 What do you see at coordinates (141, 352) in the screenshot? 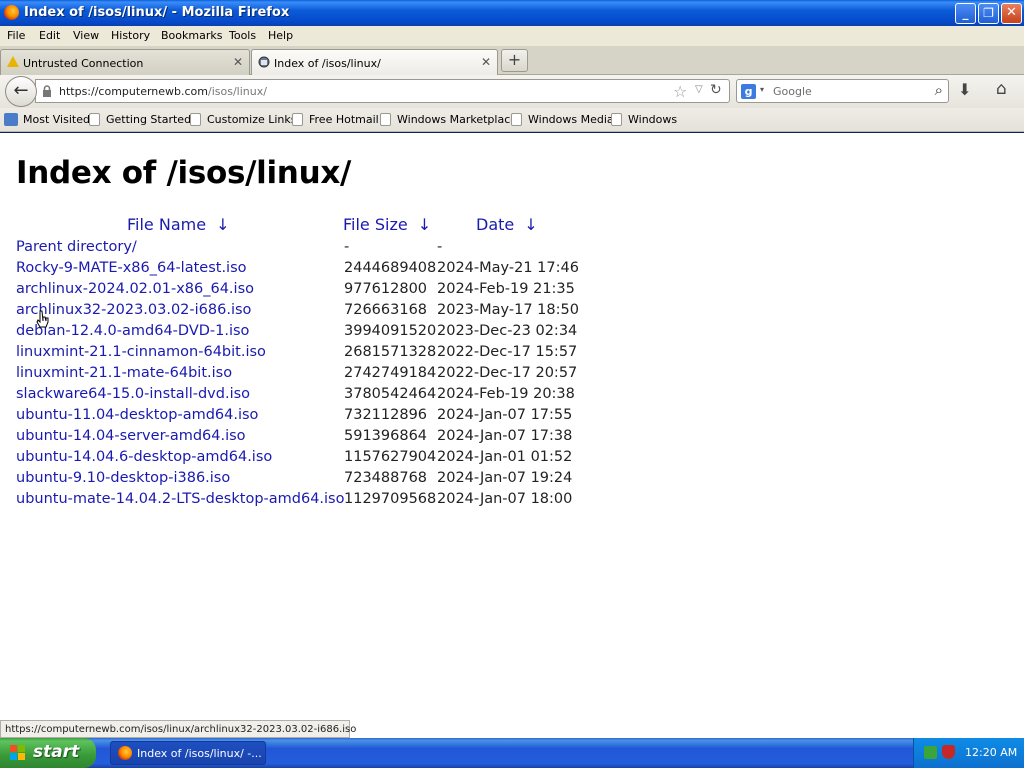
I see `file-link: linuxmint-21.1-cinnamon-64bit.iso` at bounding box center [141, 352].